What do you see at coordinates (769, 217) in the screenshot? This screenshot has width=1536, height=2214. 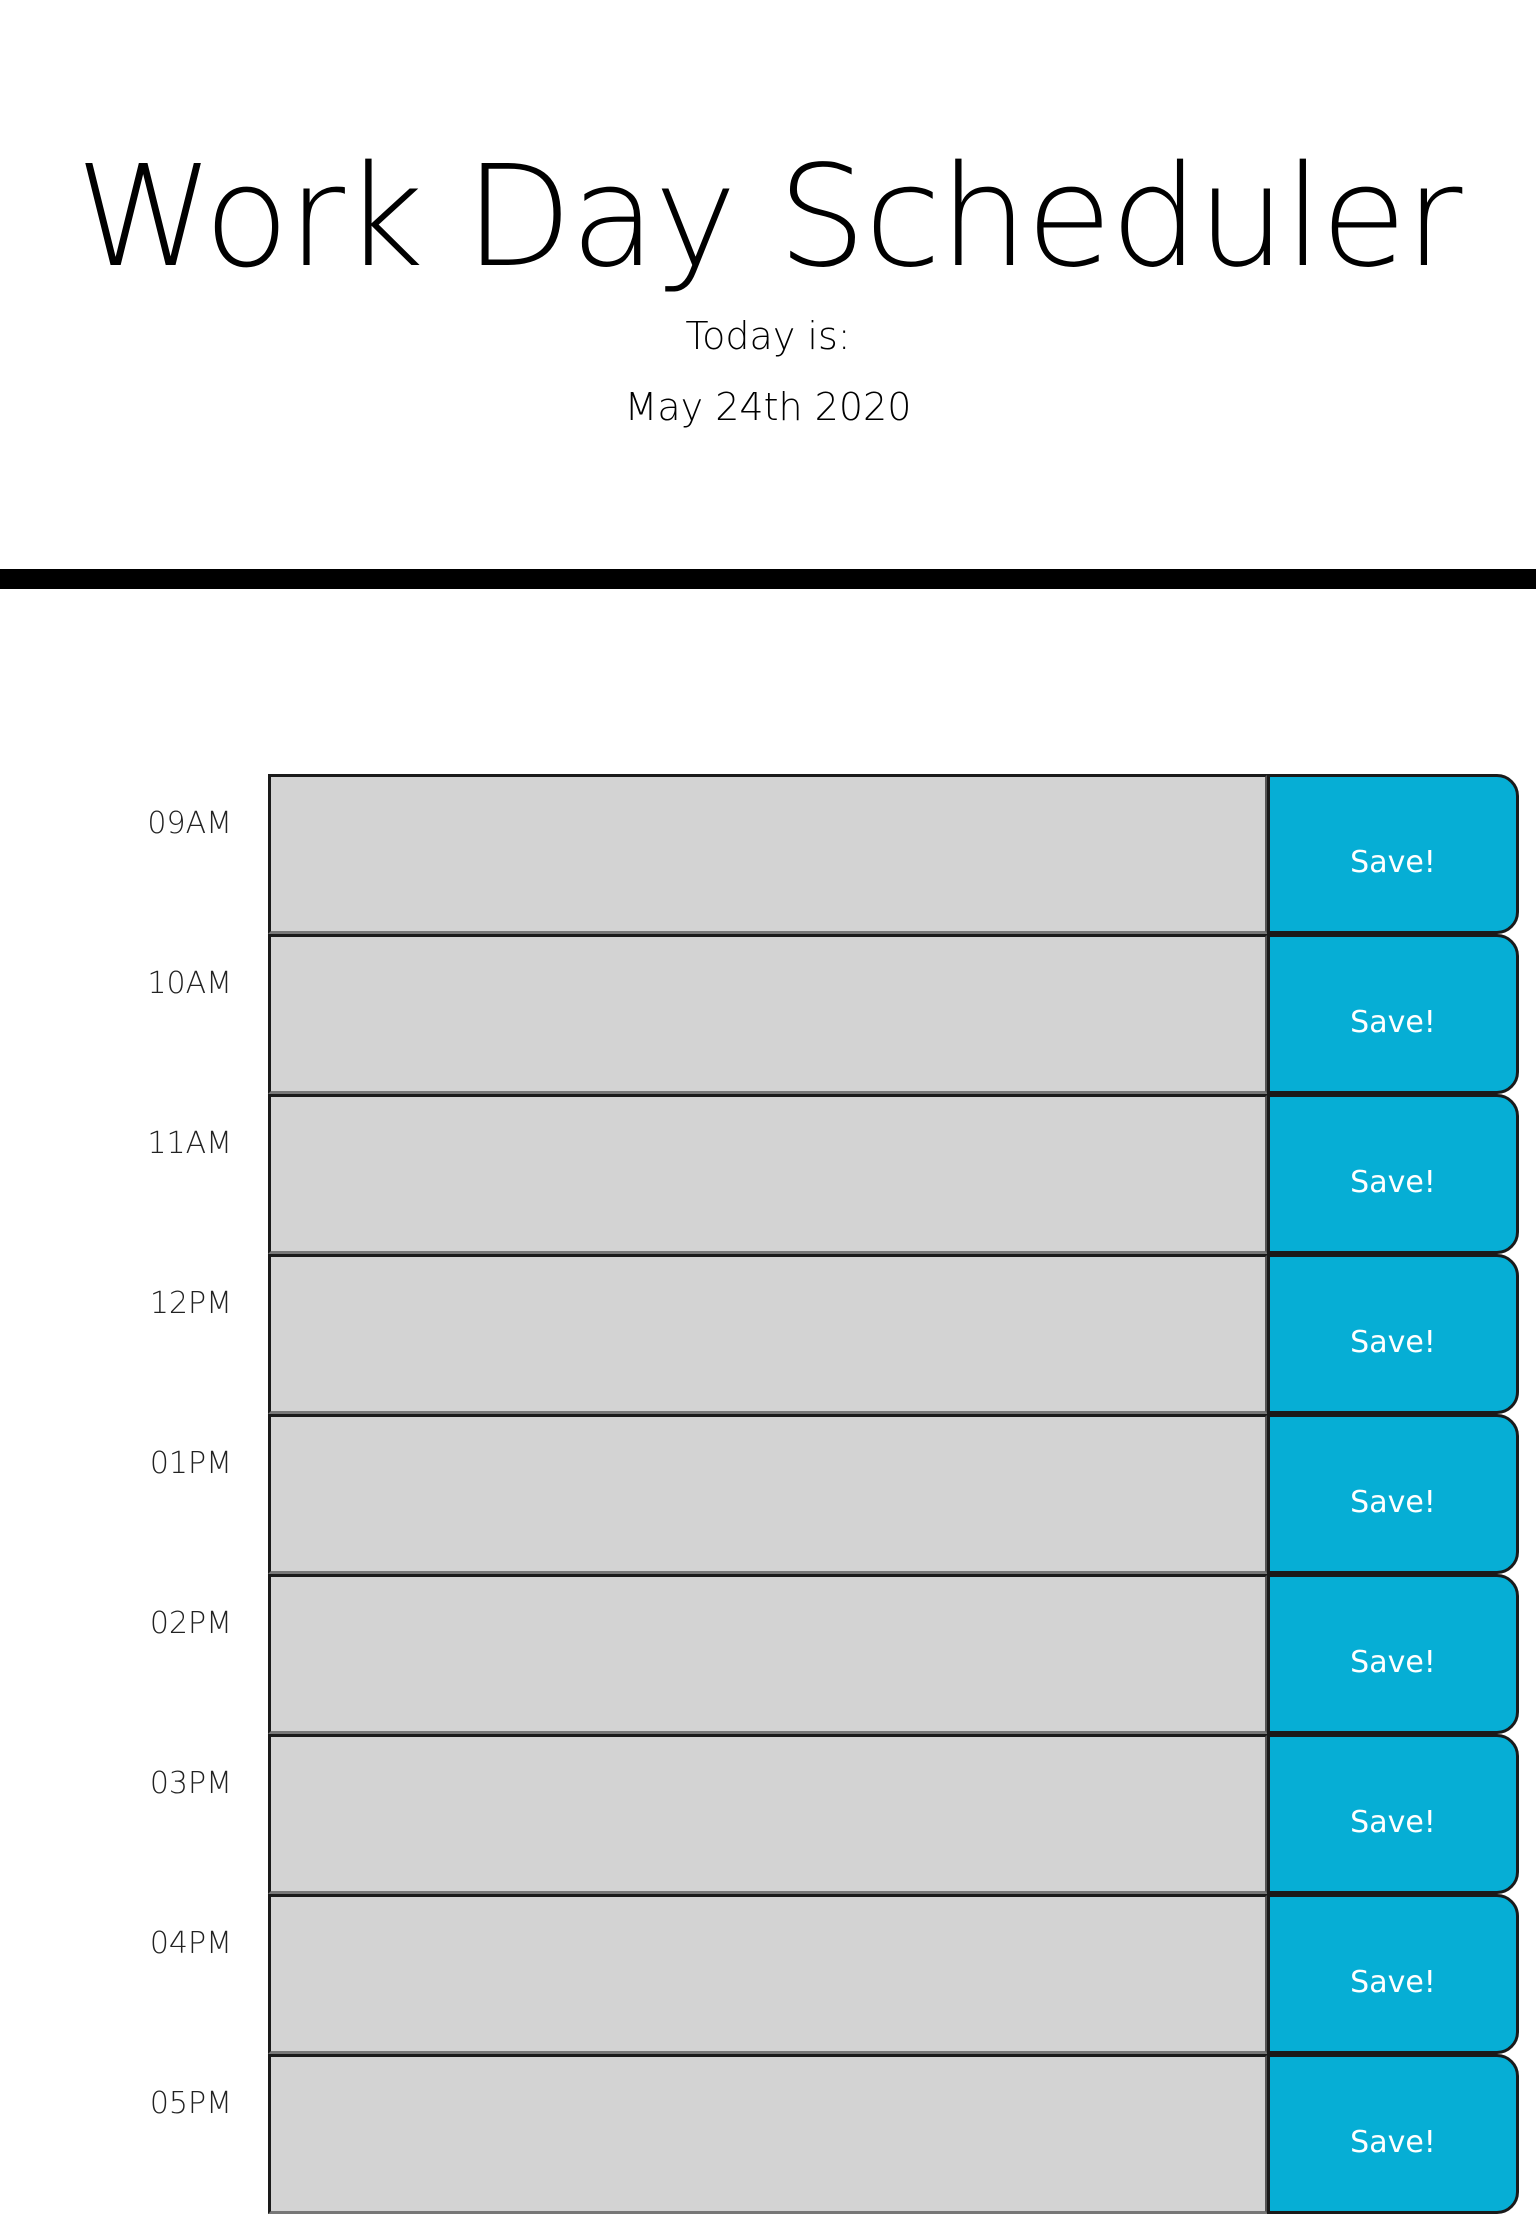 I see `page-title: Work Day Scheduler` at bounding box center [769, 217].